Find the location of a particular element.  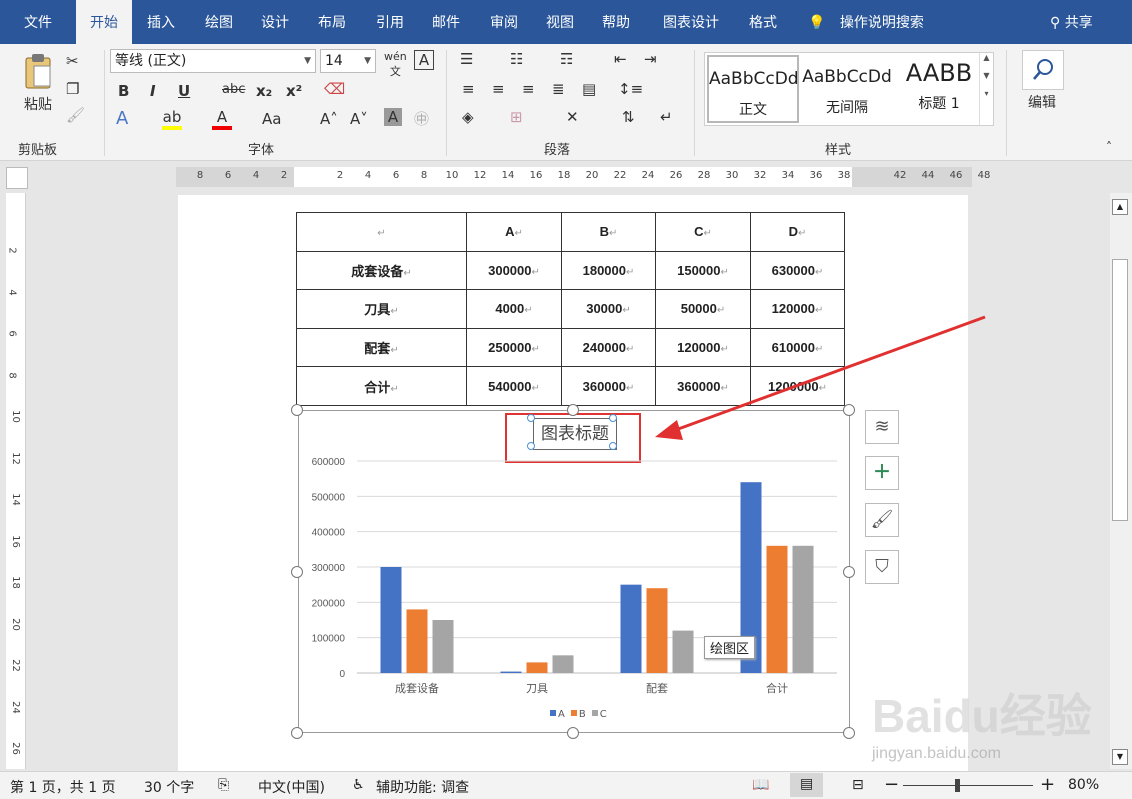

phonetic-guide-icon: wén 文 is located at coordinates (395, 64).